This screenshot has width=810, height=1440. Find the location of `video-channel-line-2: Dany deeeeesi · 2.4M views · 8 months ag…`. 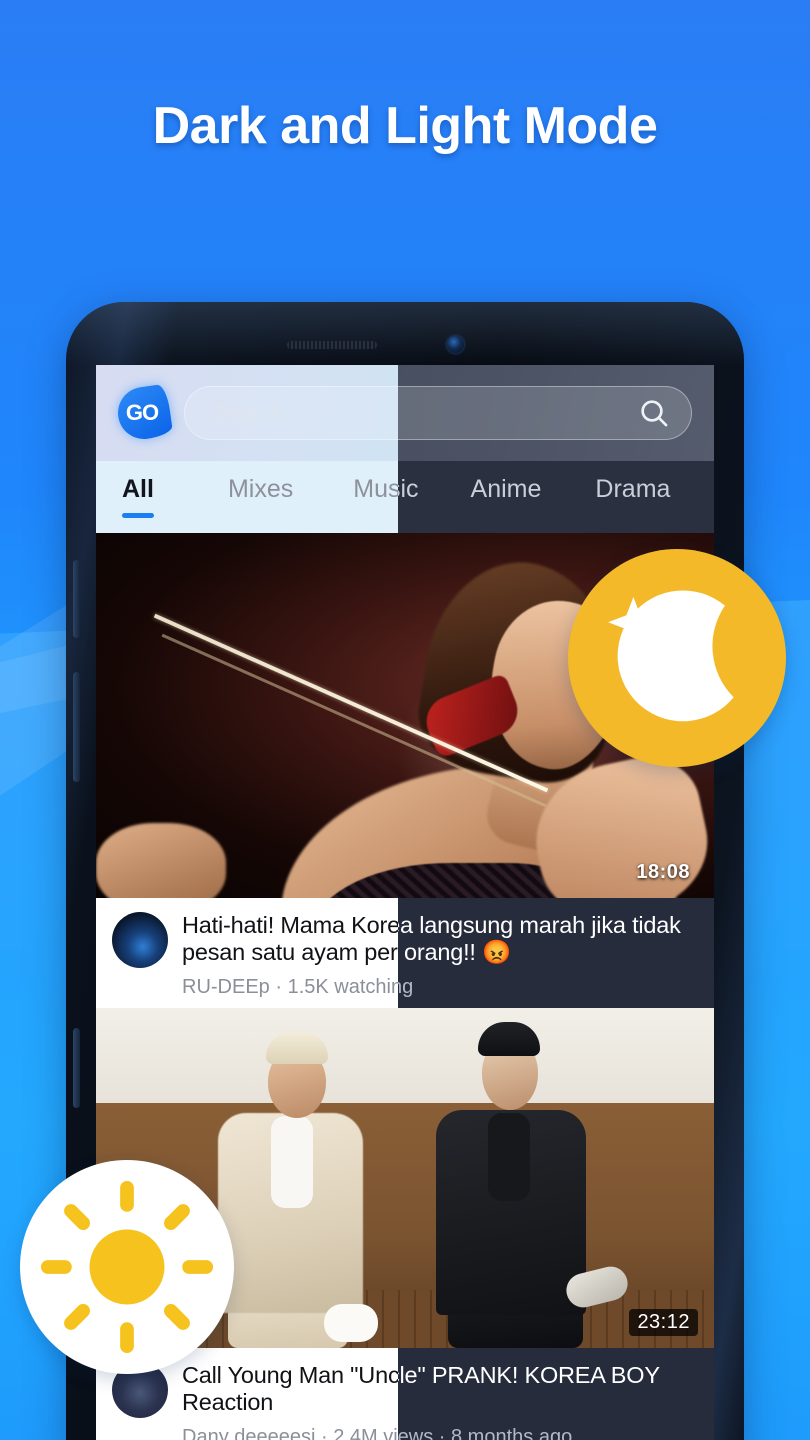

video-channel-line-2: Dany deeeeesi · 2.4M views · 8 months ag… is located at coordinates (440, 1433).